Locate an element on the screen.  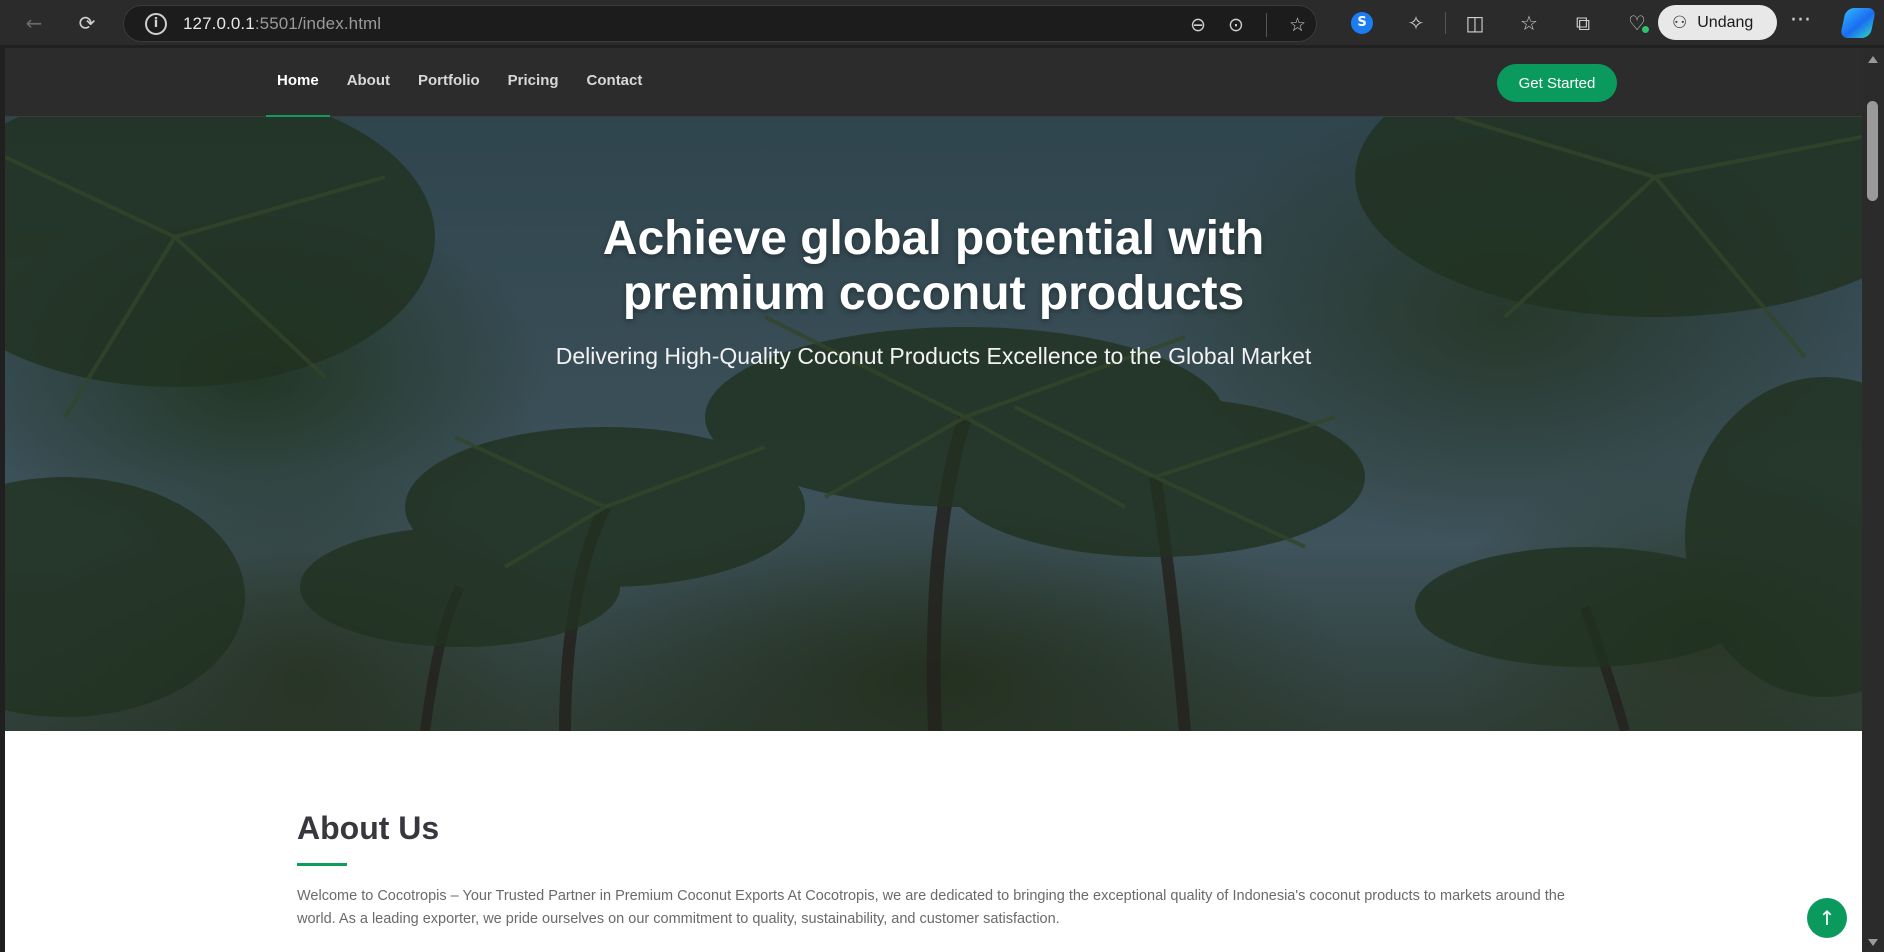
main-nav: Home About Portfolio Pricing Contact is located at coordinates (459, 82).